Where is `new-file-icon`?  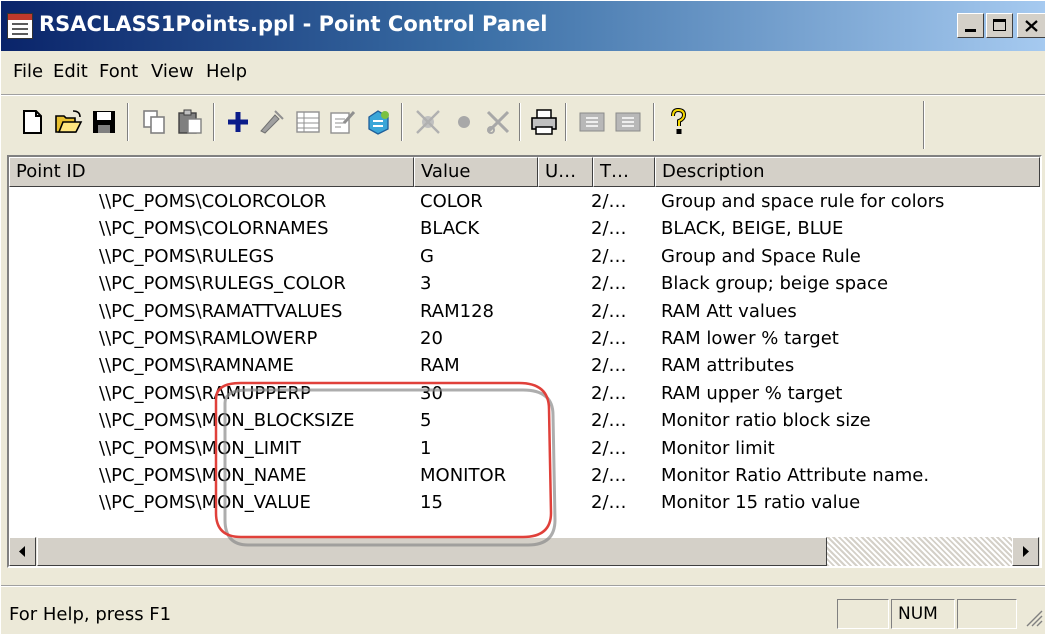
new-file-icon is located at coordinates (32, 122).